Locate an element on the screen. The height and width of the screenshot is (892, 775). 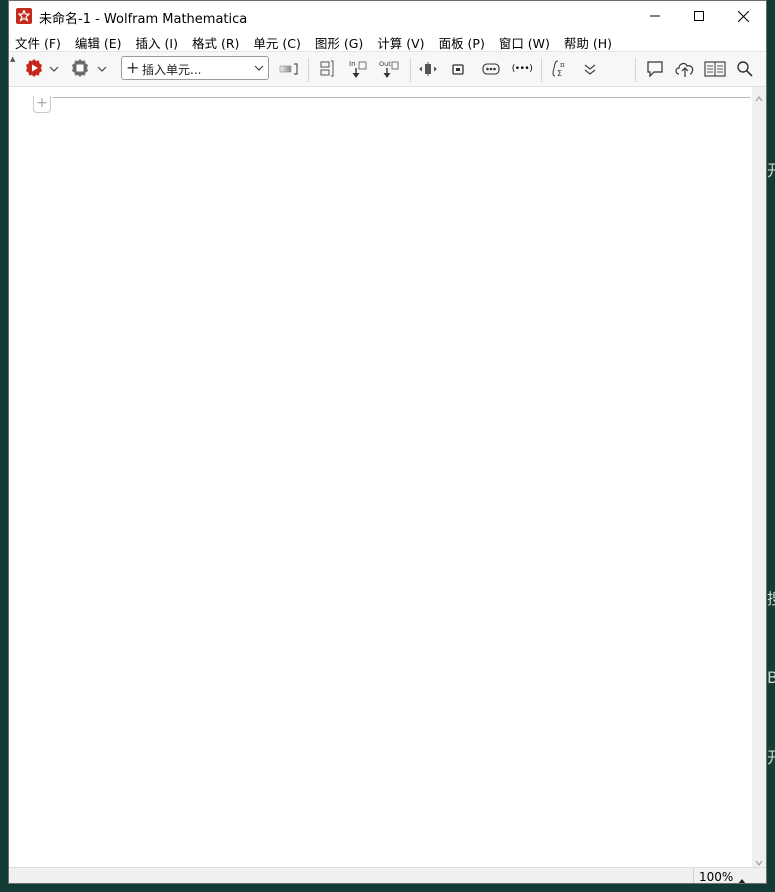
cloud-upload-icon is located at coordinates (684, 69).